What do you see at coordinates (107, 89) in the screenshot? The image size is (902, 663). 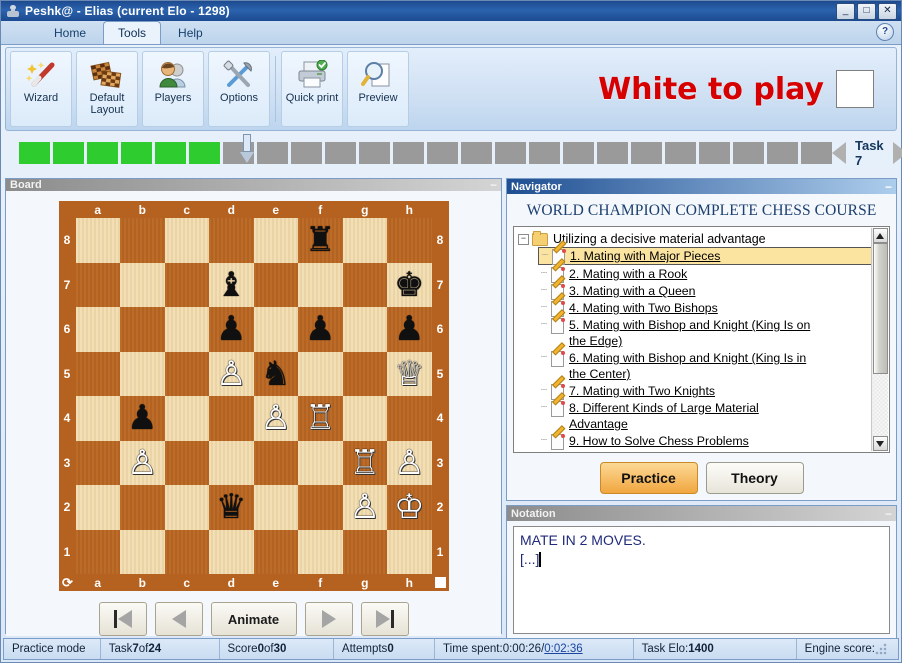 I see `default-layout-button: Default Layout` at bounding box center [107, 89].